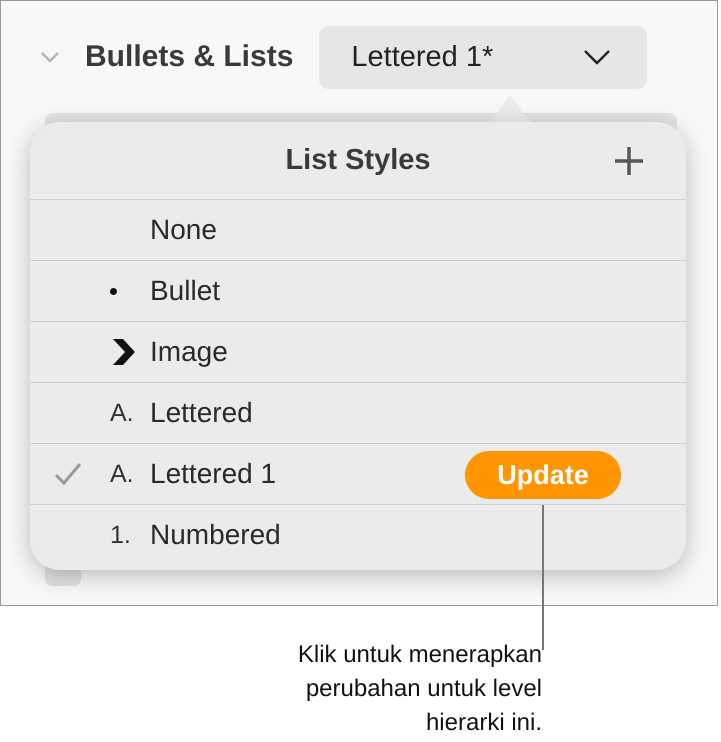  I want to click on list-style-item: Image, so click(358, 352).